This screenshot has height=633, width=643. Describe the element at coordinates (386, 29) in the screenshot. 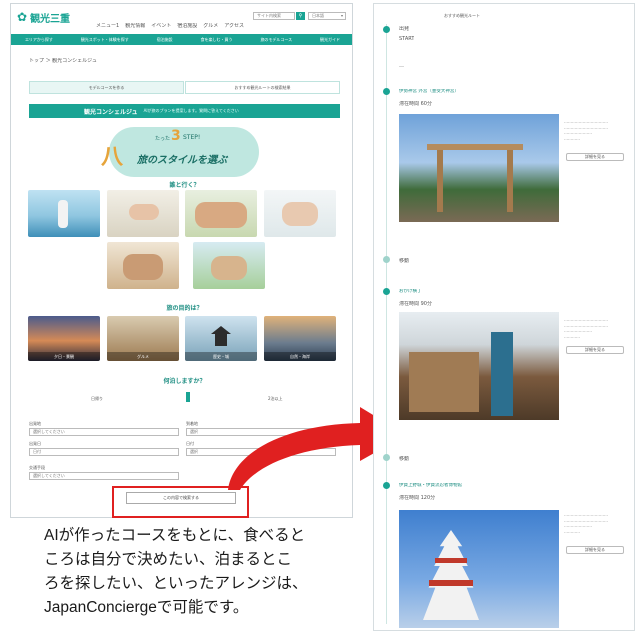

I see `start-dot` at that location.